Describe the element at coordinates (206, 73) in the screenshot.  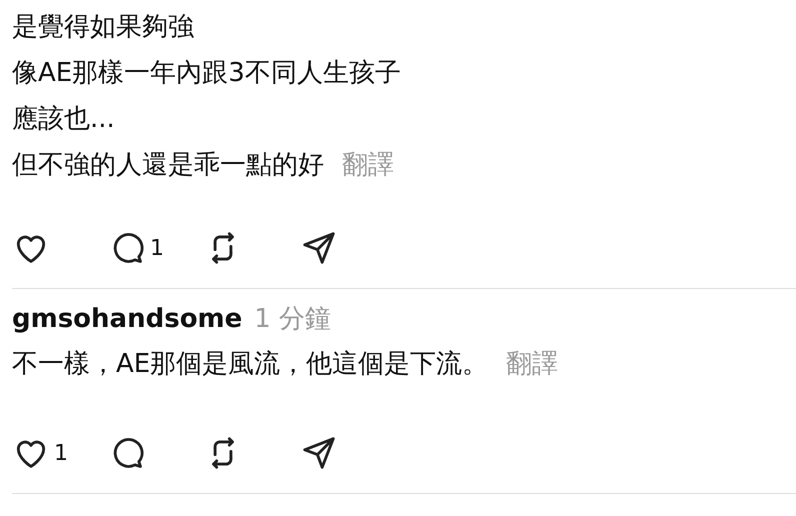
I see `post-text: 像AE那樣一年內跟3不同人生孩子` at that location.